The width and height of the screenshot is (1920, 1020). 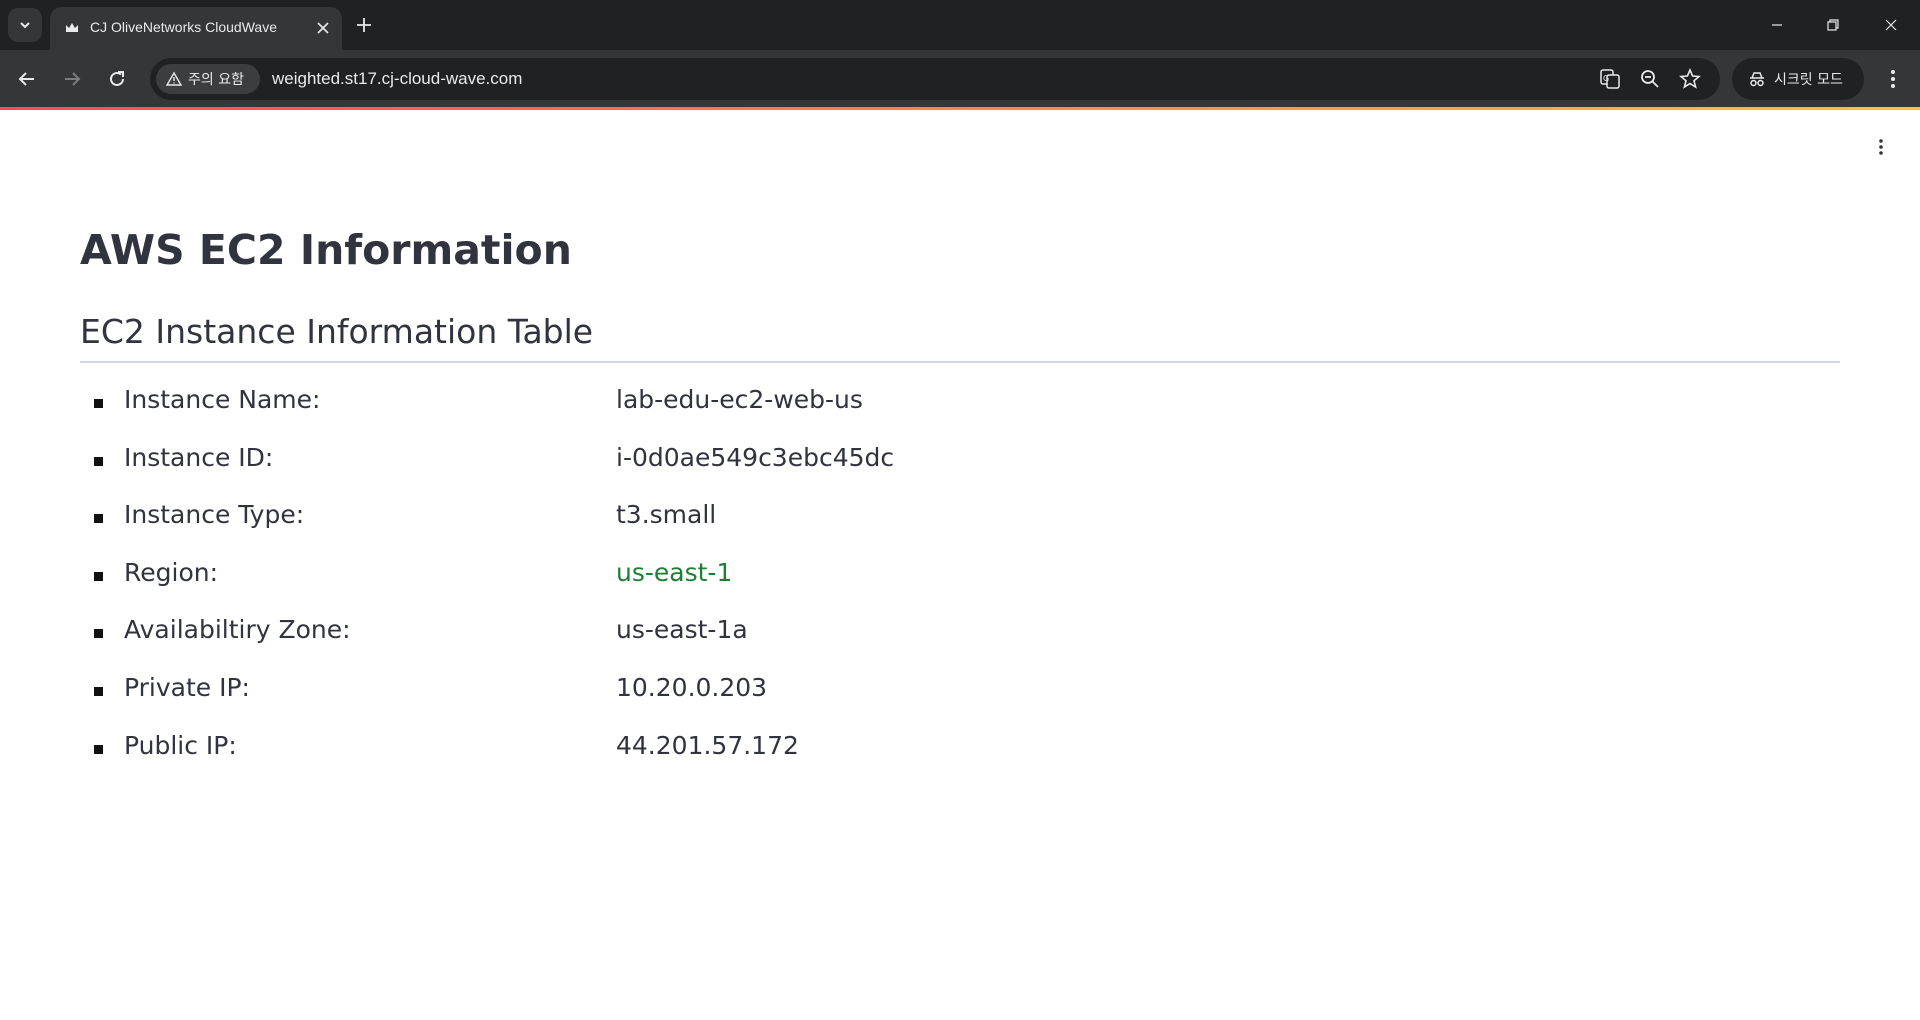 What do you see at coordinates (1833, 25) in the screenshot?
I see `restore-icon` at bounding box center [1833, 25].